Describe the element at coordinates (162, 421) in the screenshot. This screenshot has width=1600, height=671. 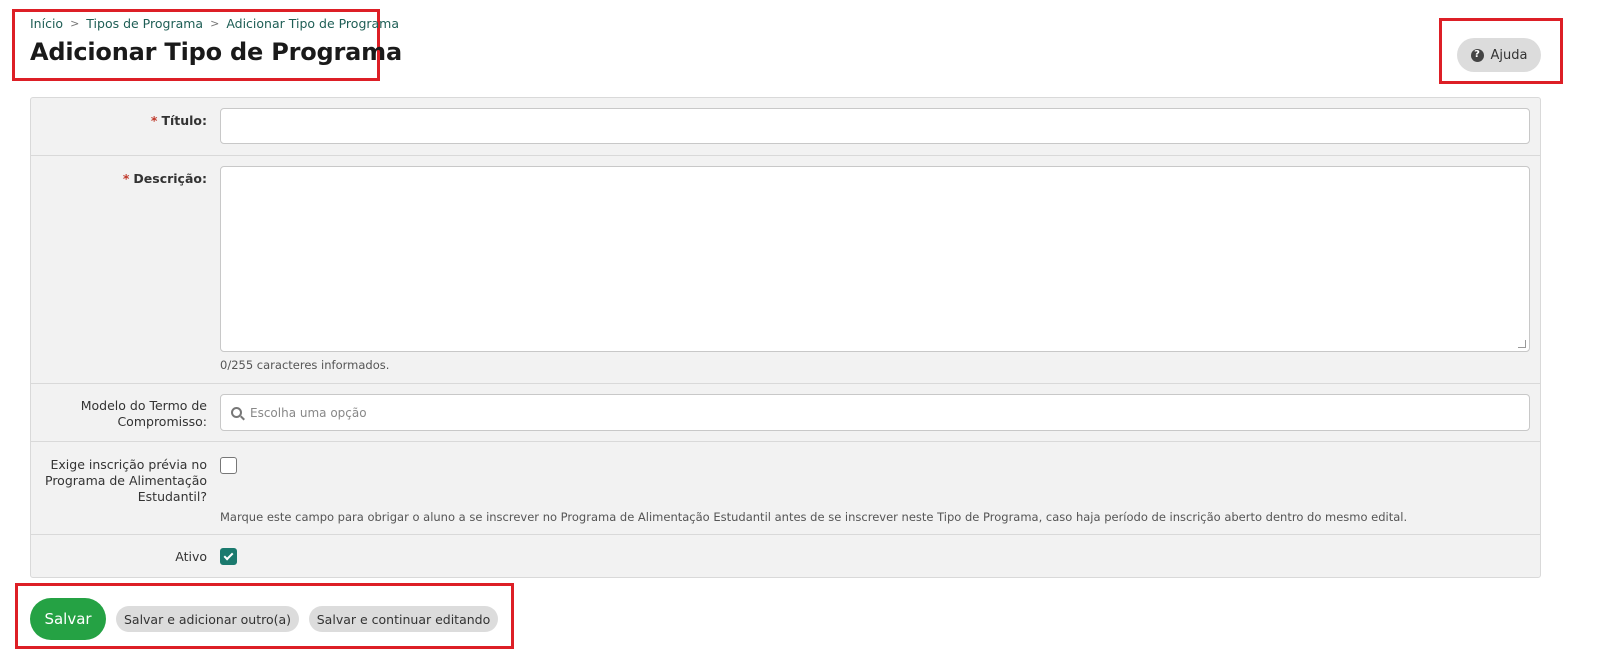
I see `modelo-termo-label-line2: Compromisso:` at that location.